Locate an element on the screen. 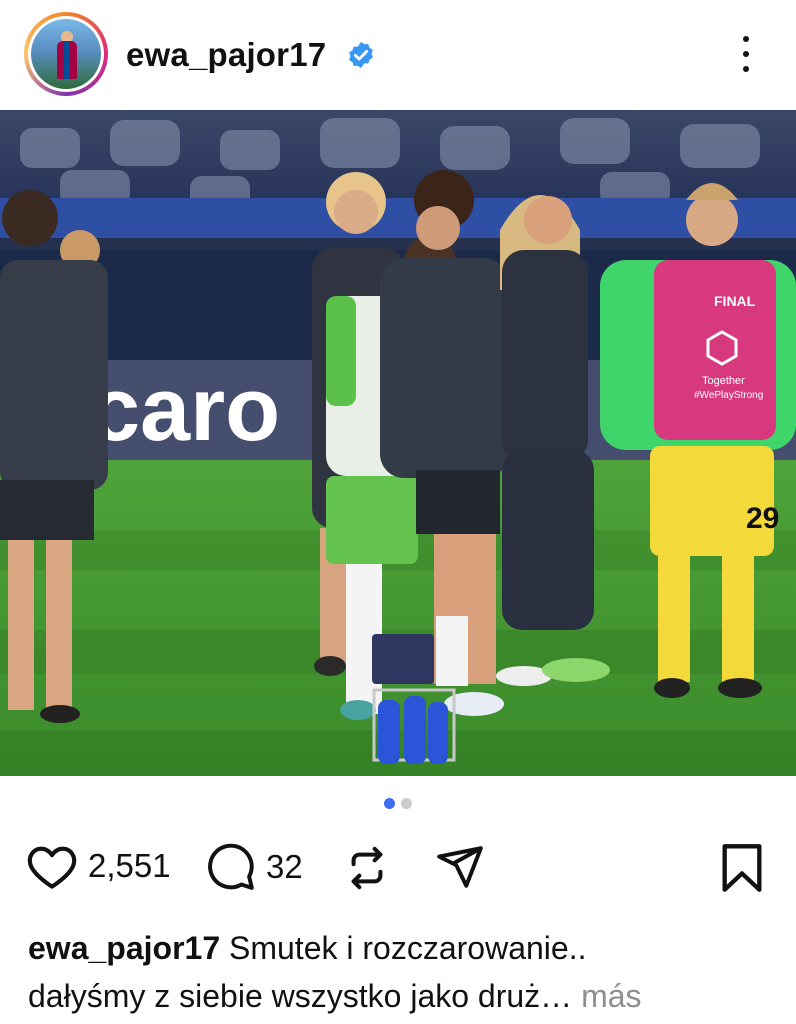  caption-line-1: ewa_pajor17 Smutek i rozczarowanie.. is located at coordinates (400, 948).